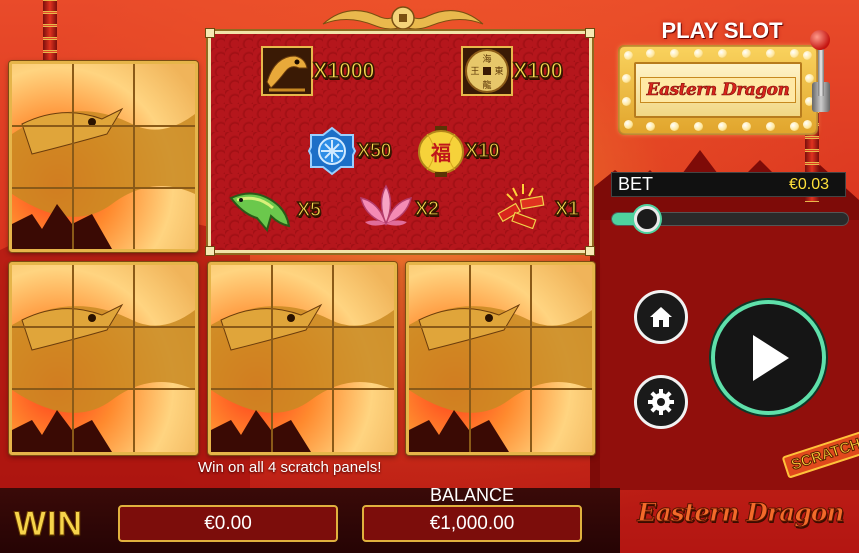 The image size is (859, 553). What do you see at coordinates (567, 209) in the screenshot?
I see `multiplier-firecracker: X1` at bounding box center [567, 209].